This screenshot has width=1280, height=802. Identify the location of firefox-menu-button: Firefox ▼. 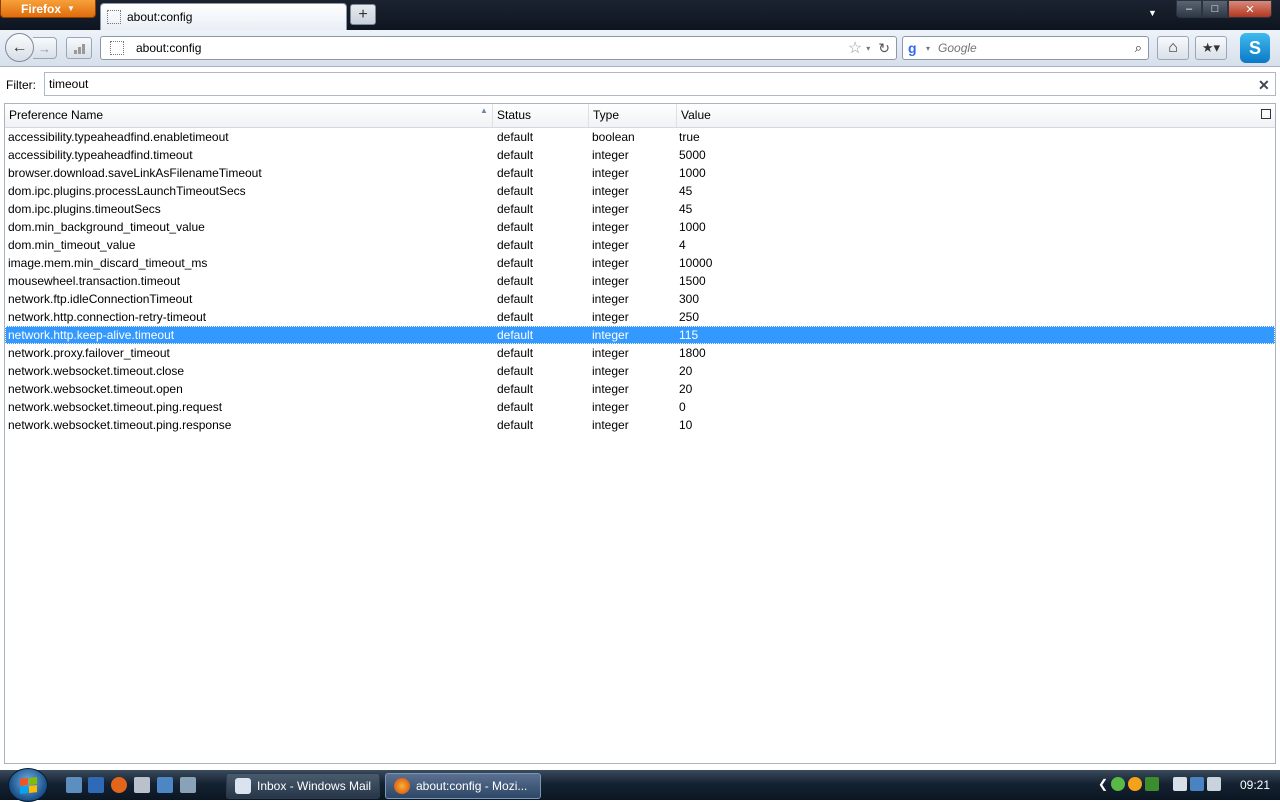
(48, 9).